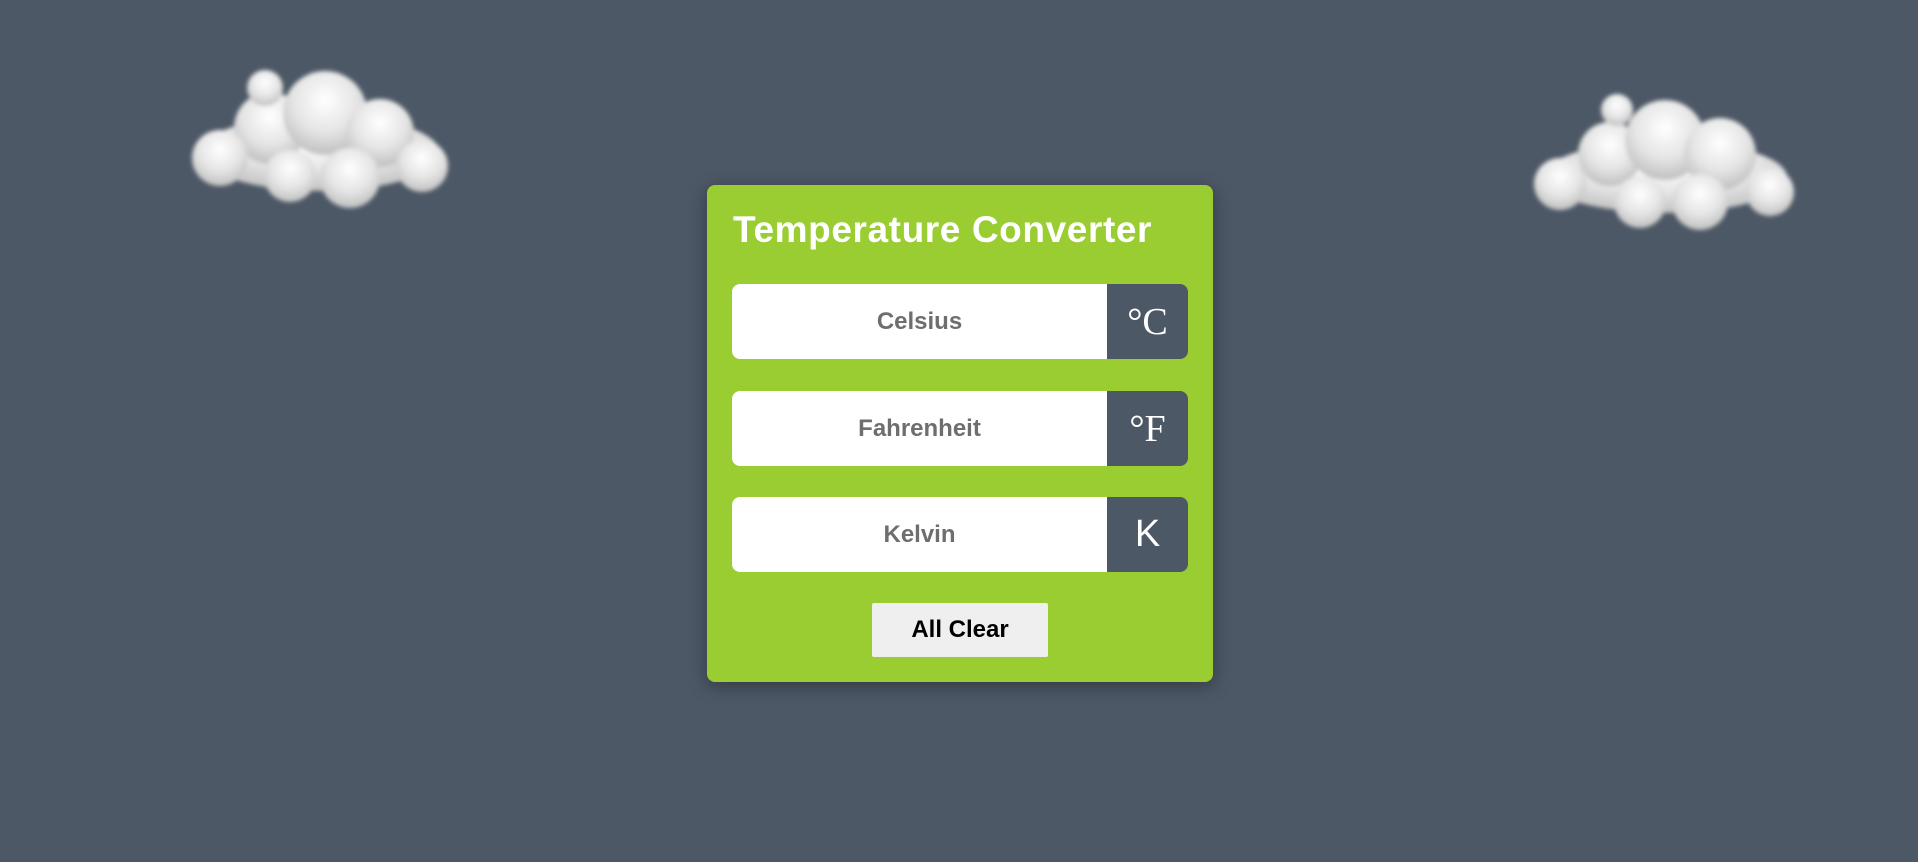 The height and width of the screenshot is (862, 1918). Describe the element at coordinates (1147, 321) in the screenshot. I see `celsius-symbol-icon: °C` at that location.